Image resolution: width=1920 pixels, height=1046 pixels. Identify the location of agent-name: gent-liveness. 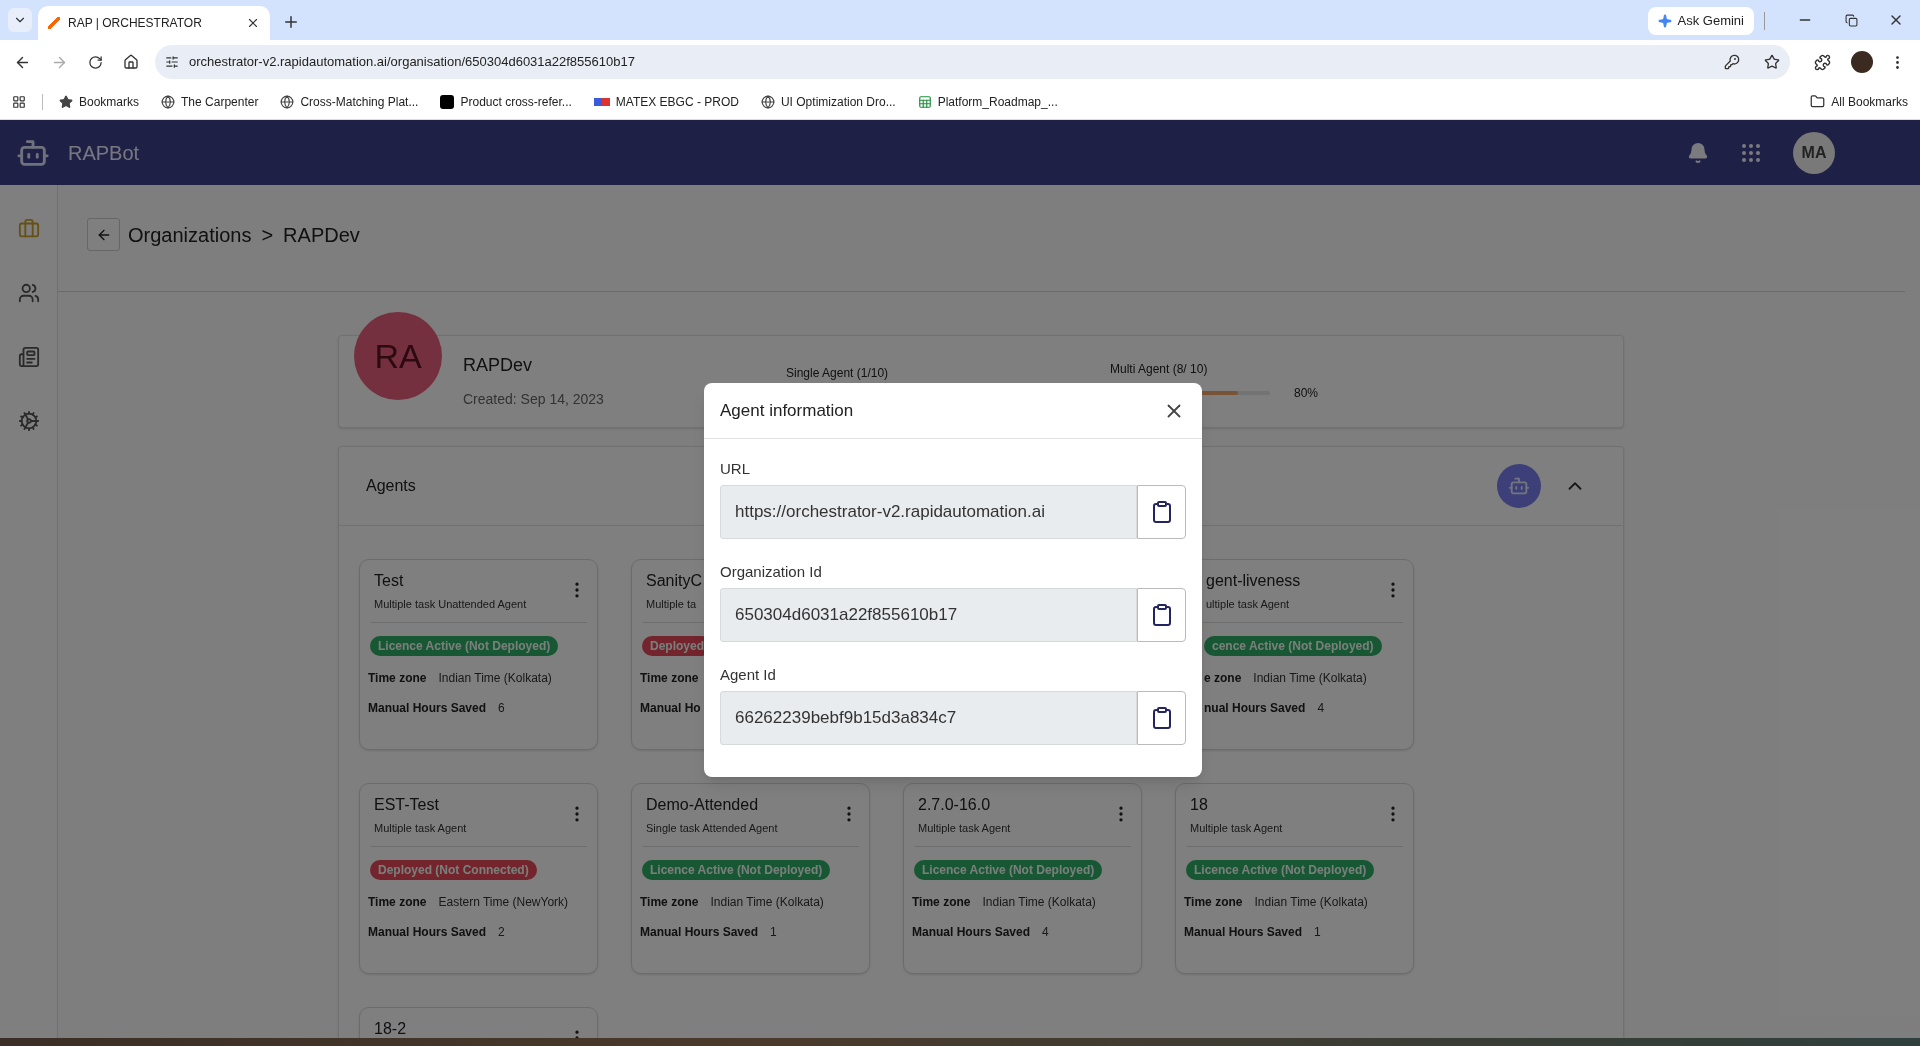
(1253, 581).